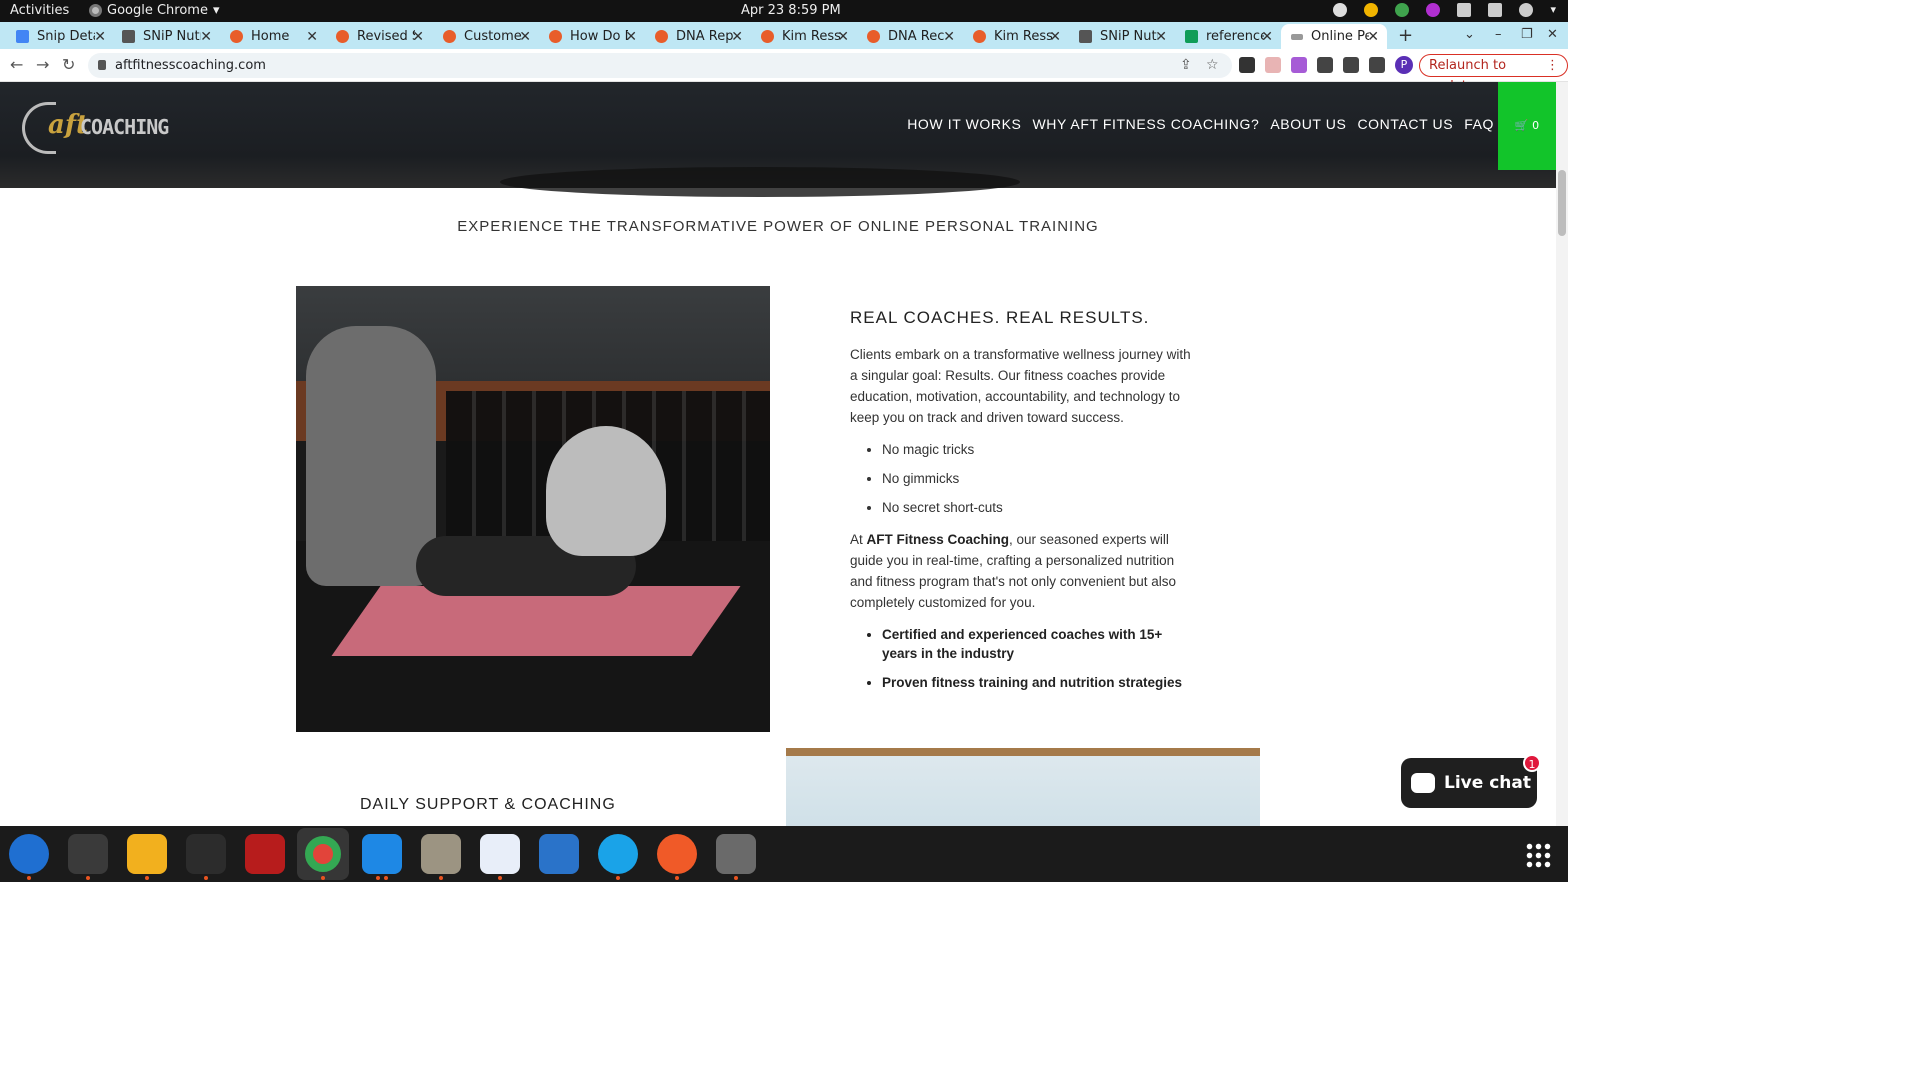 The height and width of the screenshot is (1080, 1920). Describe the element at coordinates (1527, 34) in the screenshot. I see `maximize-icon: ❐` at that location.